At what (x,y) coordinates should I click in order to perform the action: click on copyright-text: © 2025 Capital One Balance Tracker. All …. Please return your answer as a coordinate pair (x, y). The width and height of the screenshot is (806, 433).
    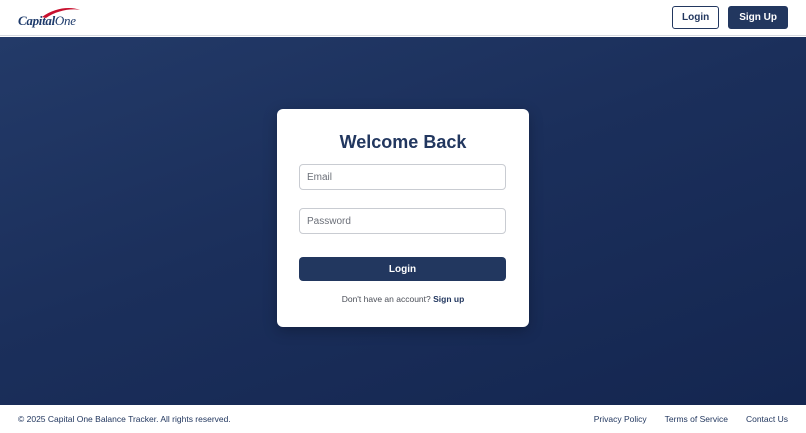
    Looking at the image, I should click on (124, 419).